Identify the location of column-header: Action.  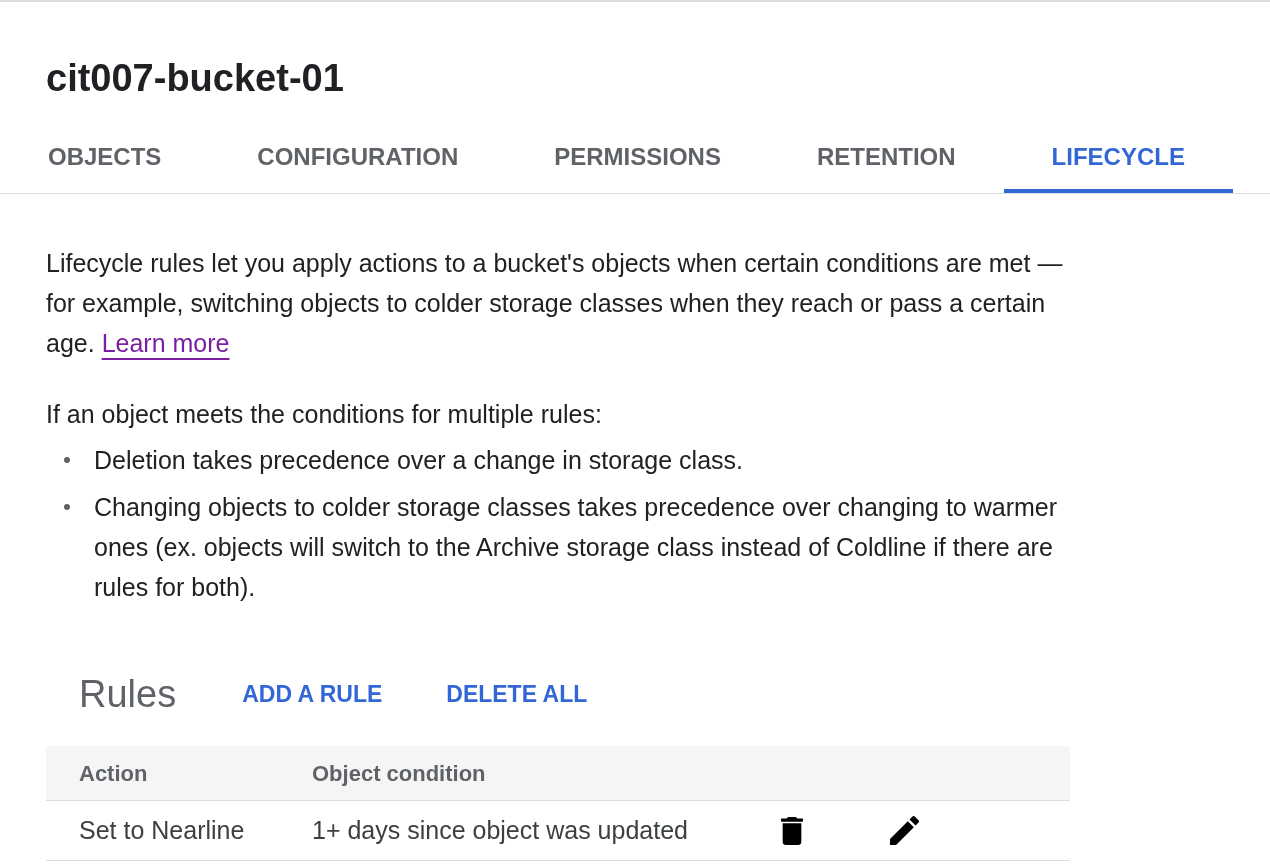
(113, 773).